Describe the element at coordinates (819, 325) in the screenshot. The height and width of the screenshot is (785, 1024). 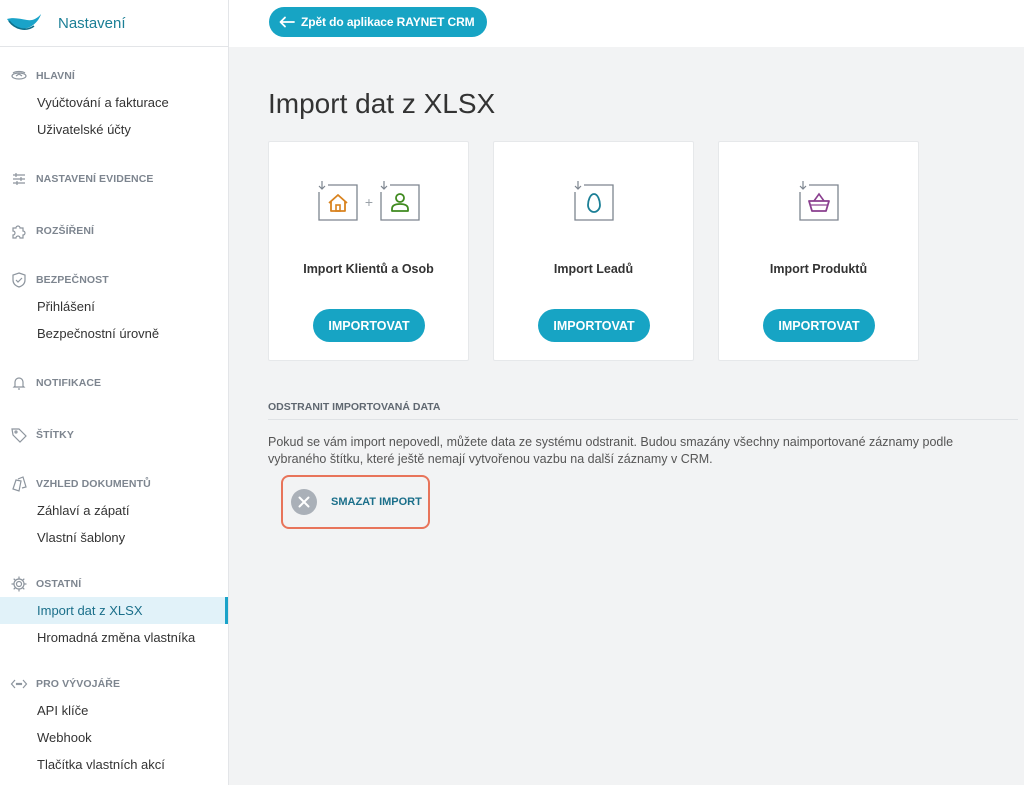
I see `import-products-button: IMPORTOVAT` at that location.